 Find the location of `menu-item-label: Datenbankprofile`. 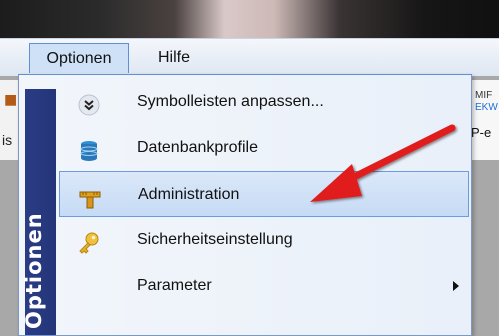

menu-item-label: Datenbankprofile is located at coordinates (197, 147).